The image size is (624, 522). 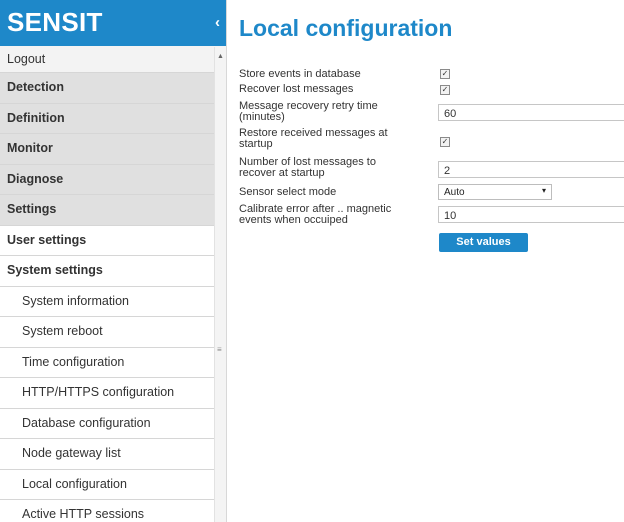 I want to click on sidebar-item-database-configuration: Database configuration, so click(x=113, y=423).